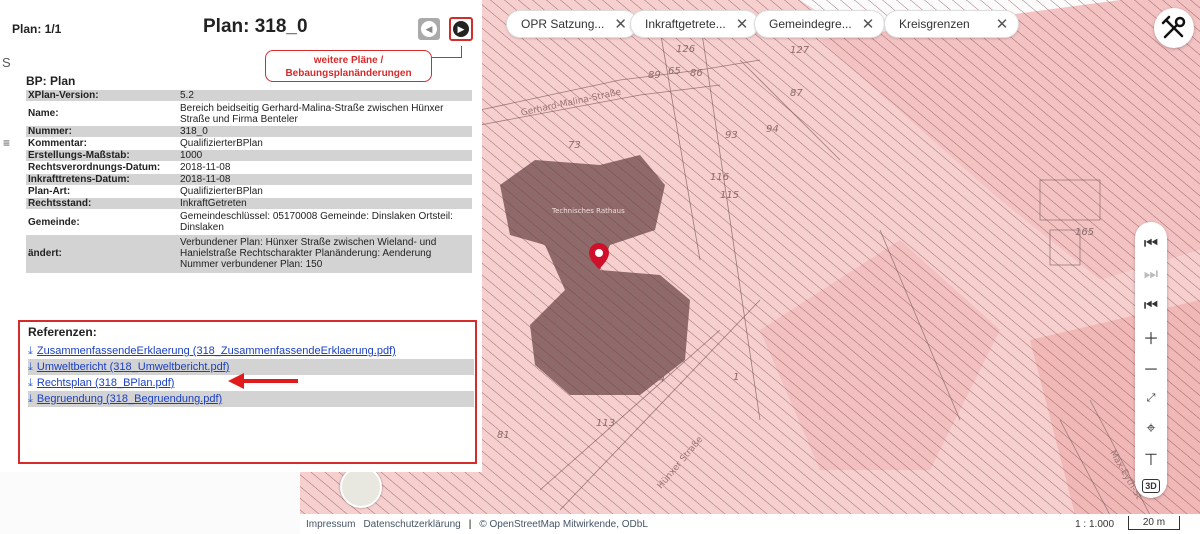 The width and height of the screenshot is (1200, 534). I want to click on parcel-number: 87, so click(796, 93).